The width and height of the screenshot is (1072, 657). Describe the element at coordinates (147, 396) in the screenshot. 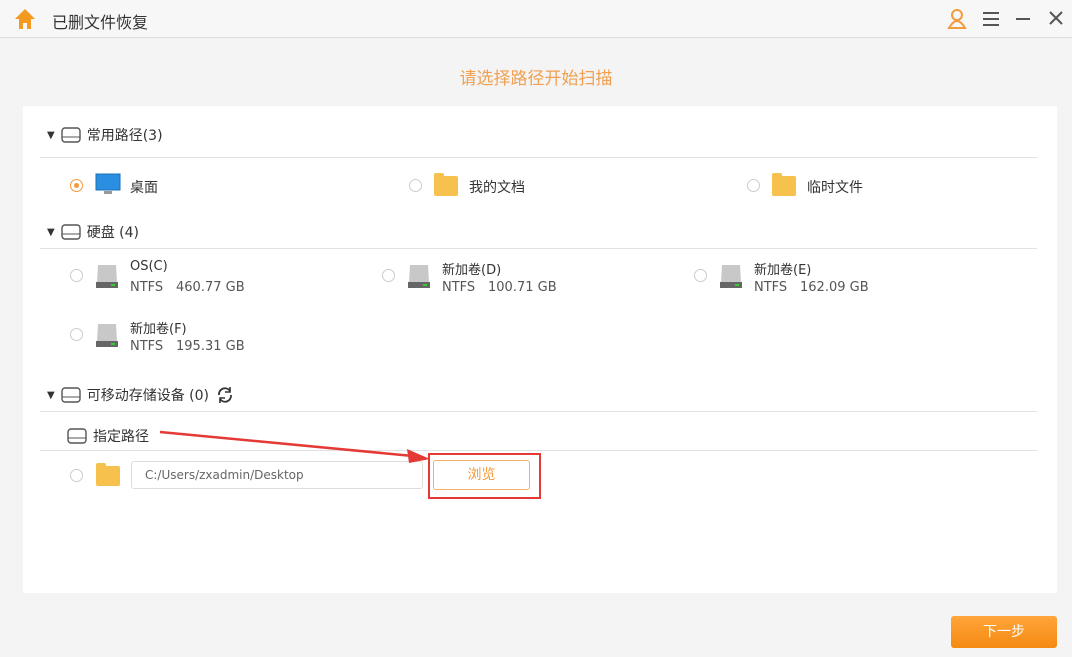

I see `section-label: 可移动存储设备 (0)` at that location.